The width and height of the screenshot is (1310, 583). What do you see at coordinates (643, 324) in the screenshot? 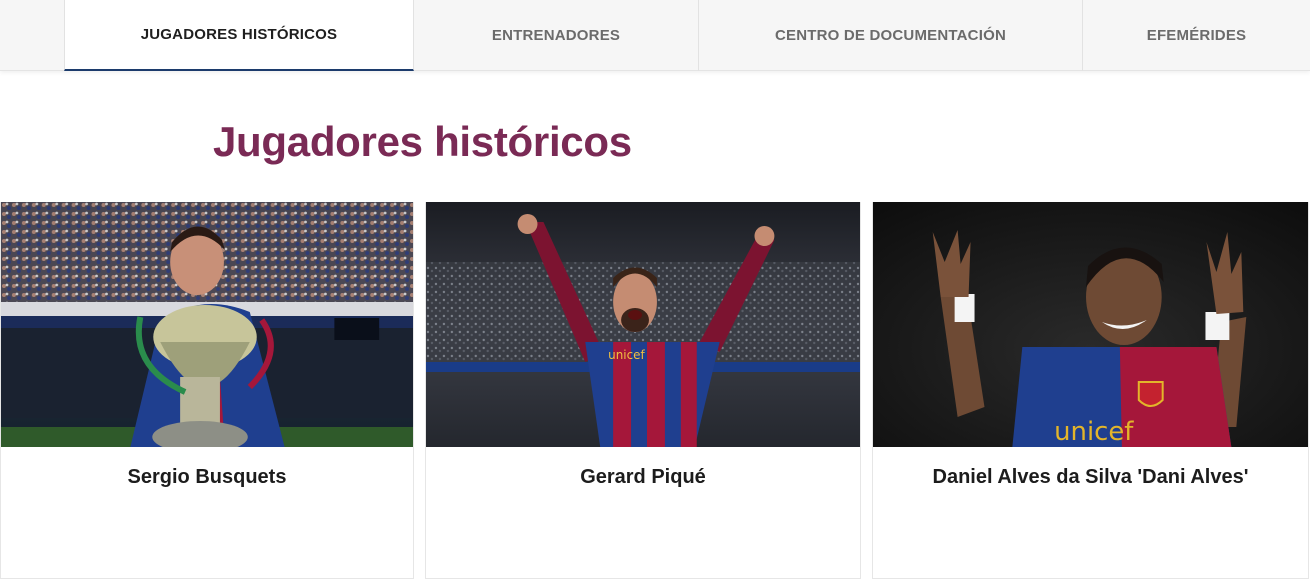
I see `player-photo-pique: unicef` at bounding box center [643, 324].